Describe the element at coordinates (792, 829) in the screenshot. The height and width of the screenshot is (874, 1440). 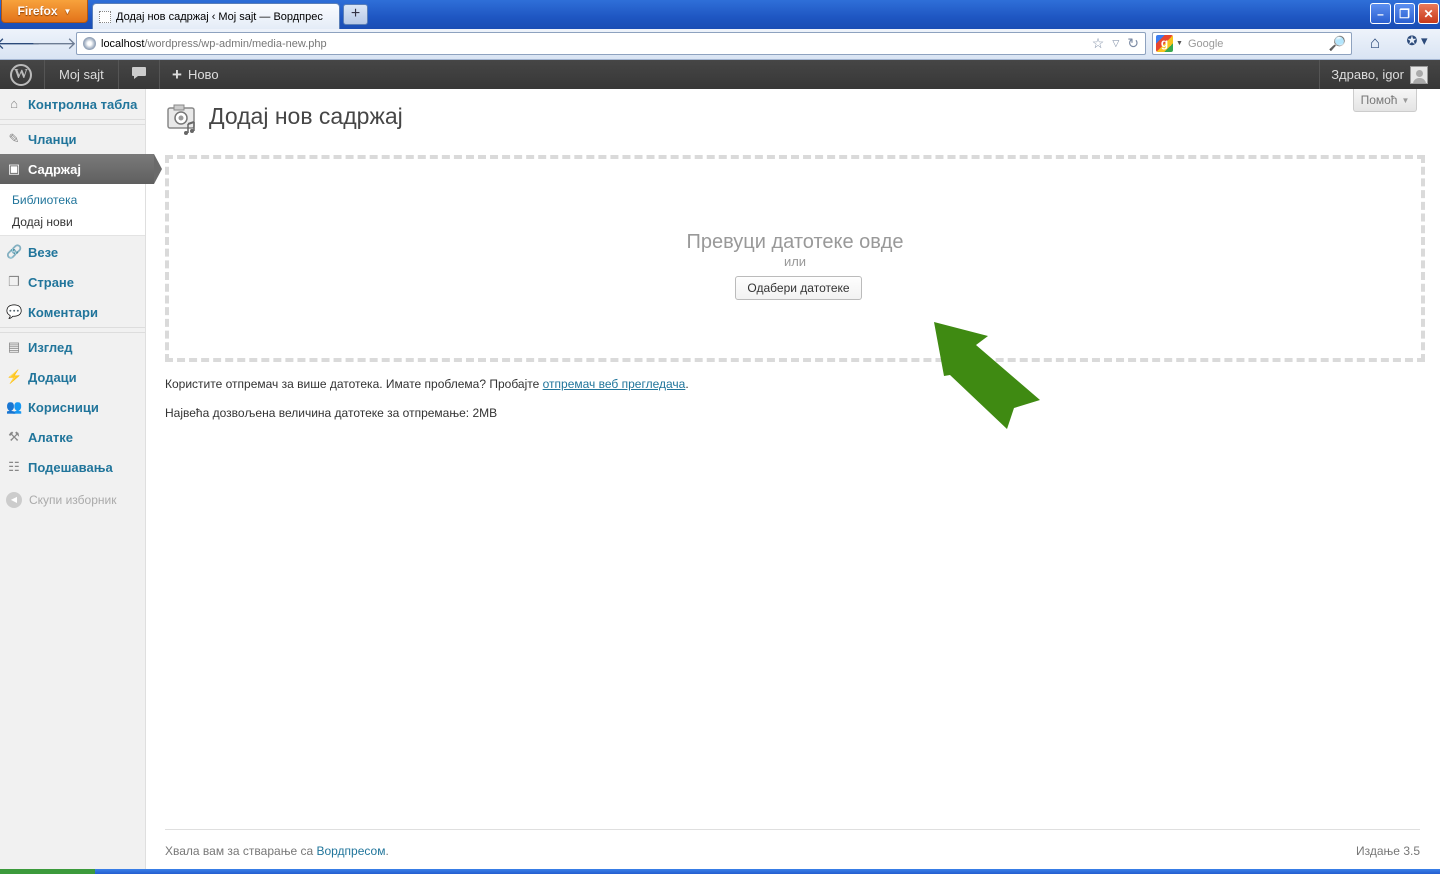
I see `footer-divider` at that location.